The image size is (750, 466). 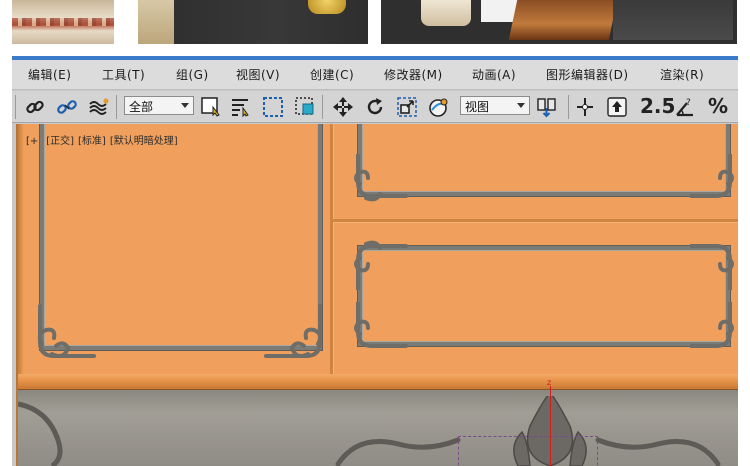 What do you see at coordinates (550, 426) in the screenshot?
I see `transform-gizmo-z-axis` at bounding box center [550, 426].